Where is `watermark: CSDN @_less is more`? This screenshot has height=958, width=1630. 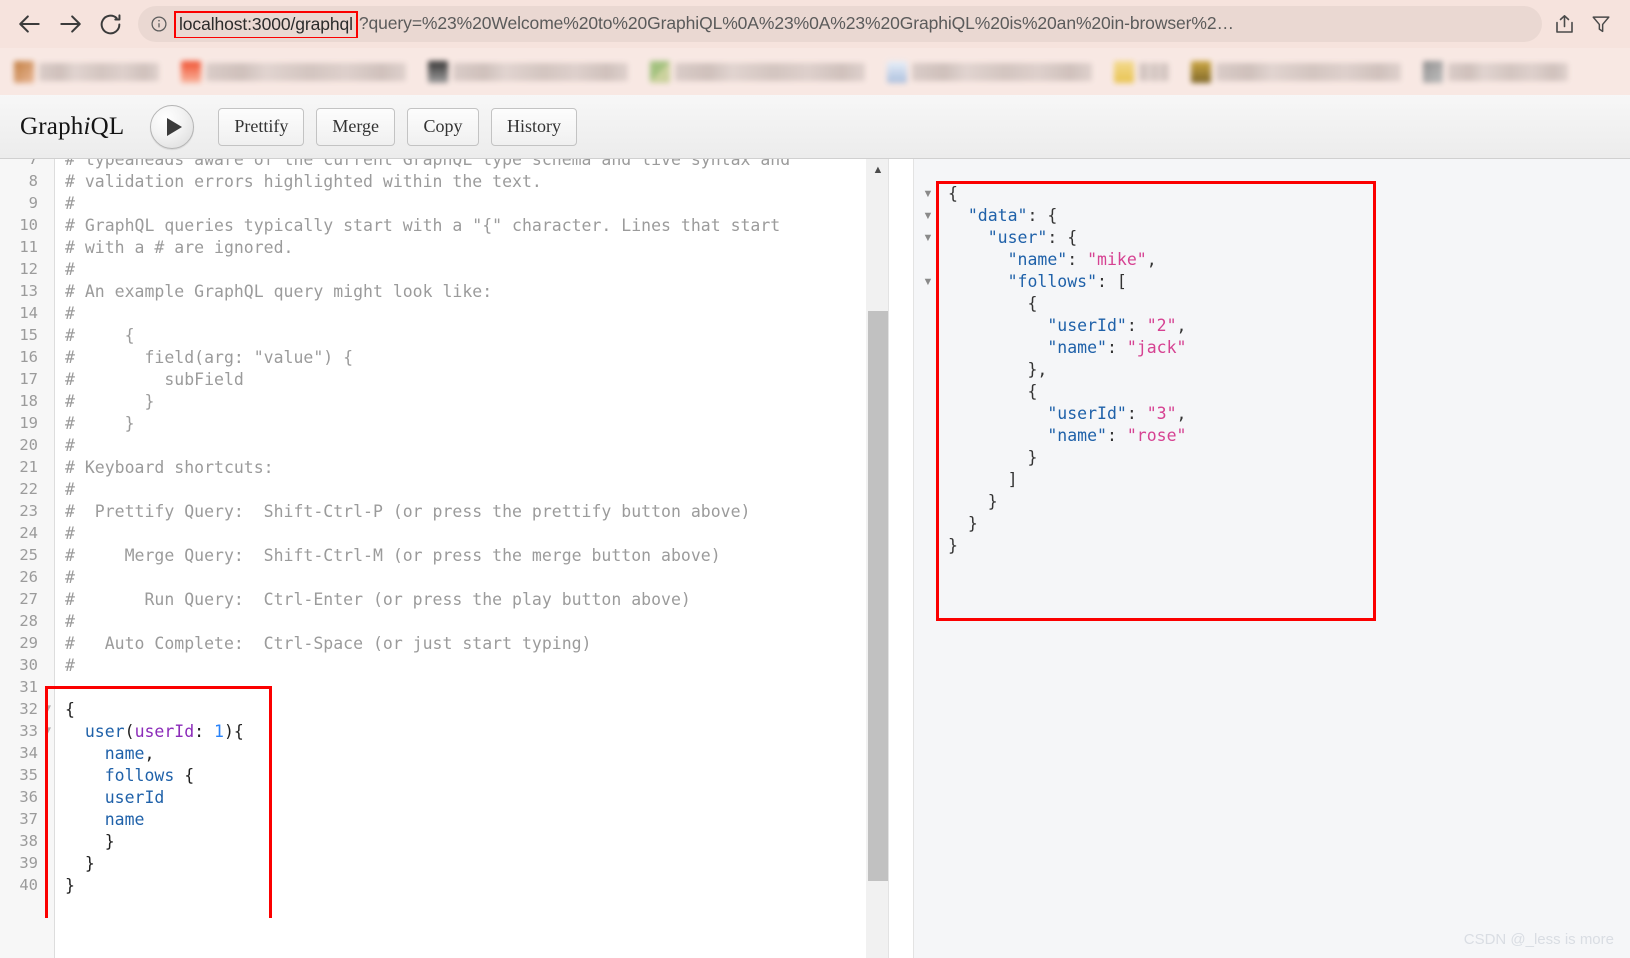 watermark: CSDN @_less is more is located at coordinates (1538, 939).